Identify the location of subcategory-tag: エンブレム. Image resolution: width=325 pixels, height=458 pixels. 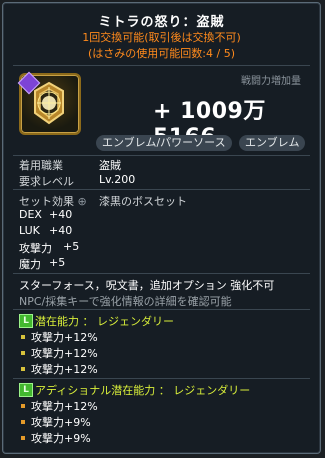
(272, 143).